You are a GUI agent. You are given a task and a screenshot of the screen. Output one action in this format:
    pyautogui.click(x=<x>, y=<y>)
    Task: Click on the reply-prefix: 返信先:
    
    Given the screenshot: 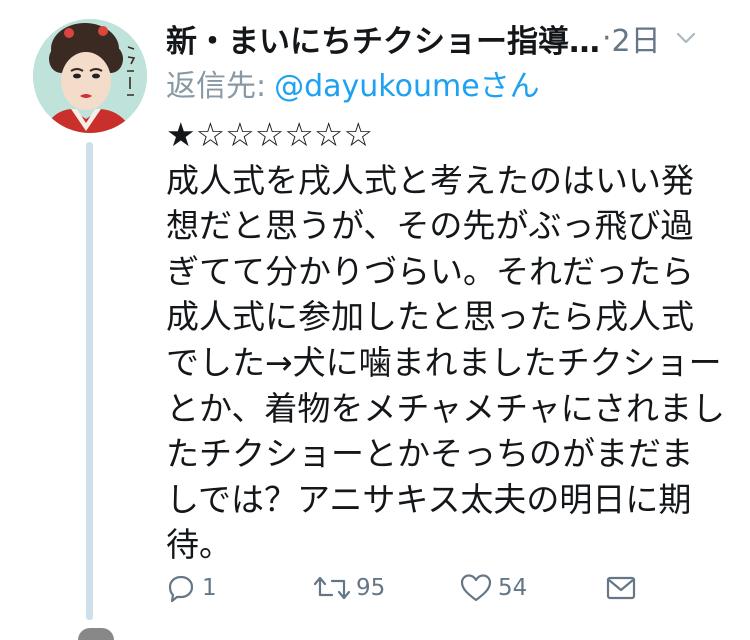 What is the action you would take?
    pyautogui.click(x=216, y=86)
    